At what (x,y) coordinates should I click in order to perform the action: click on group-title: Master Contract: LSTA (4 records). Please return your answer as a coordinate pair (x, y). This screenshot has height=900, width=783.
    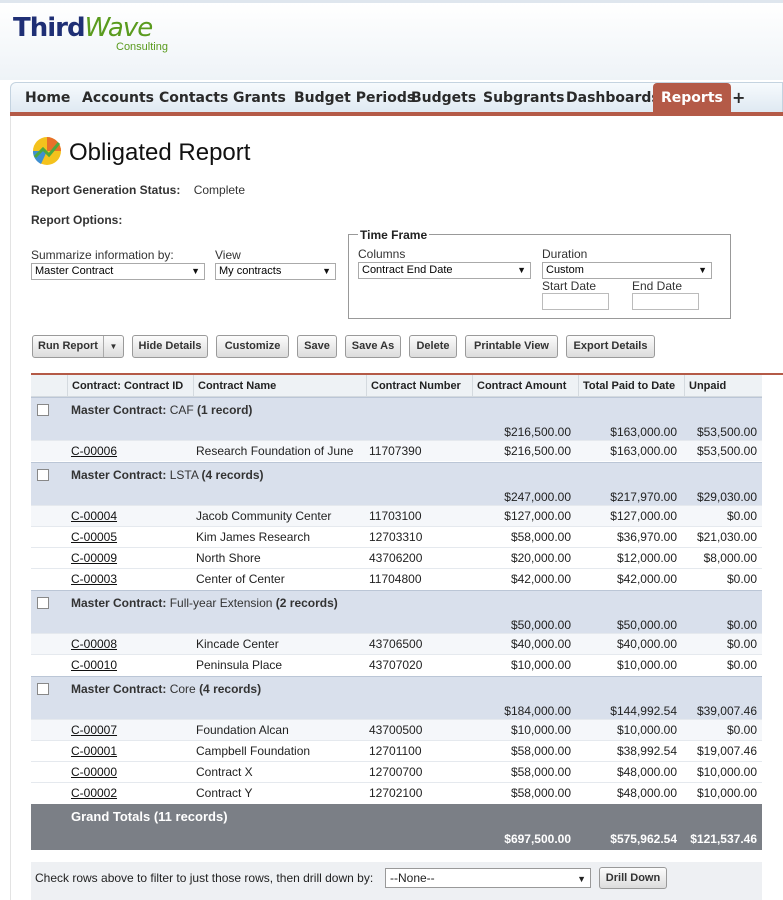
    Looking at the image, I should click on (167, 475).